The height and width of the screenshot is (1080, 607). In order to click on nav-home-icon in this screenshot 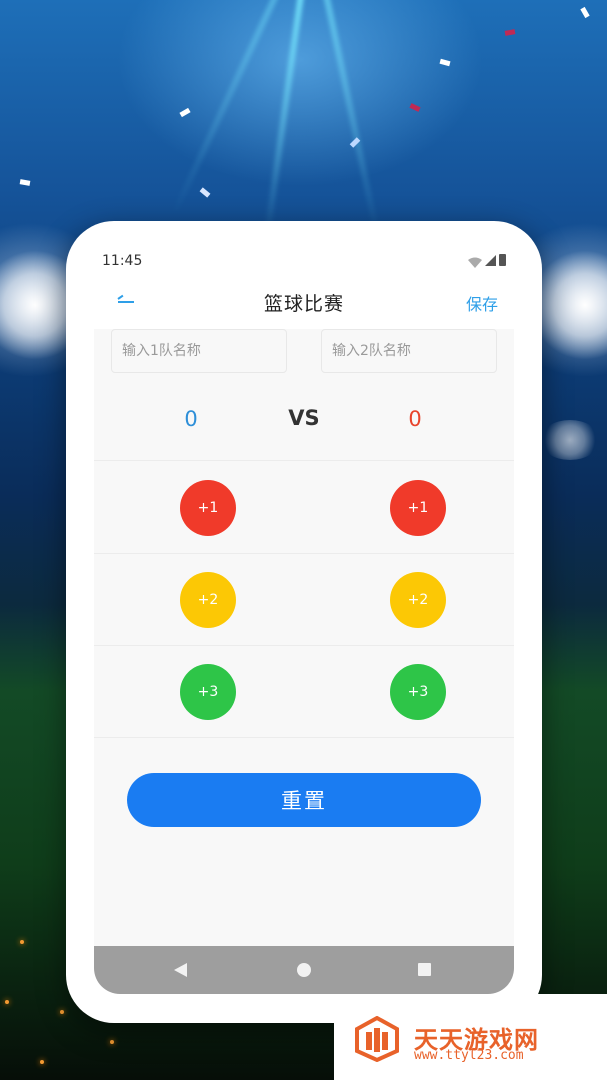, I will do `click(304, 970)`.